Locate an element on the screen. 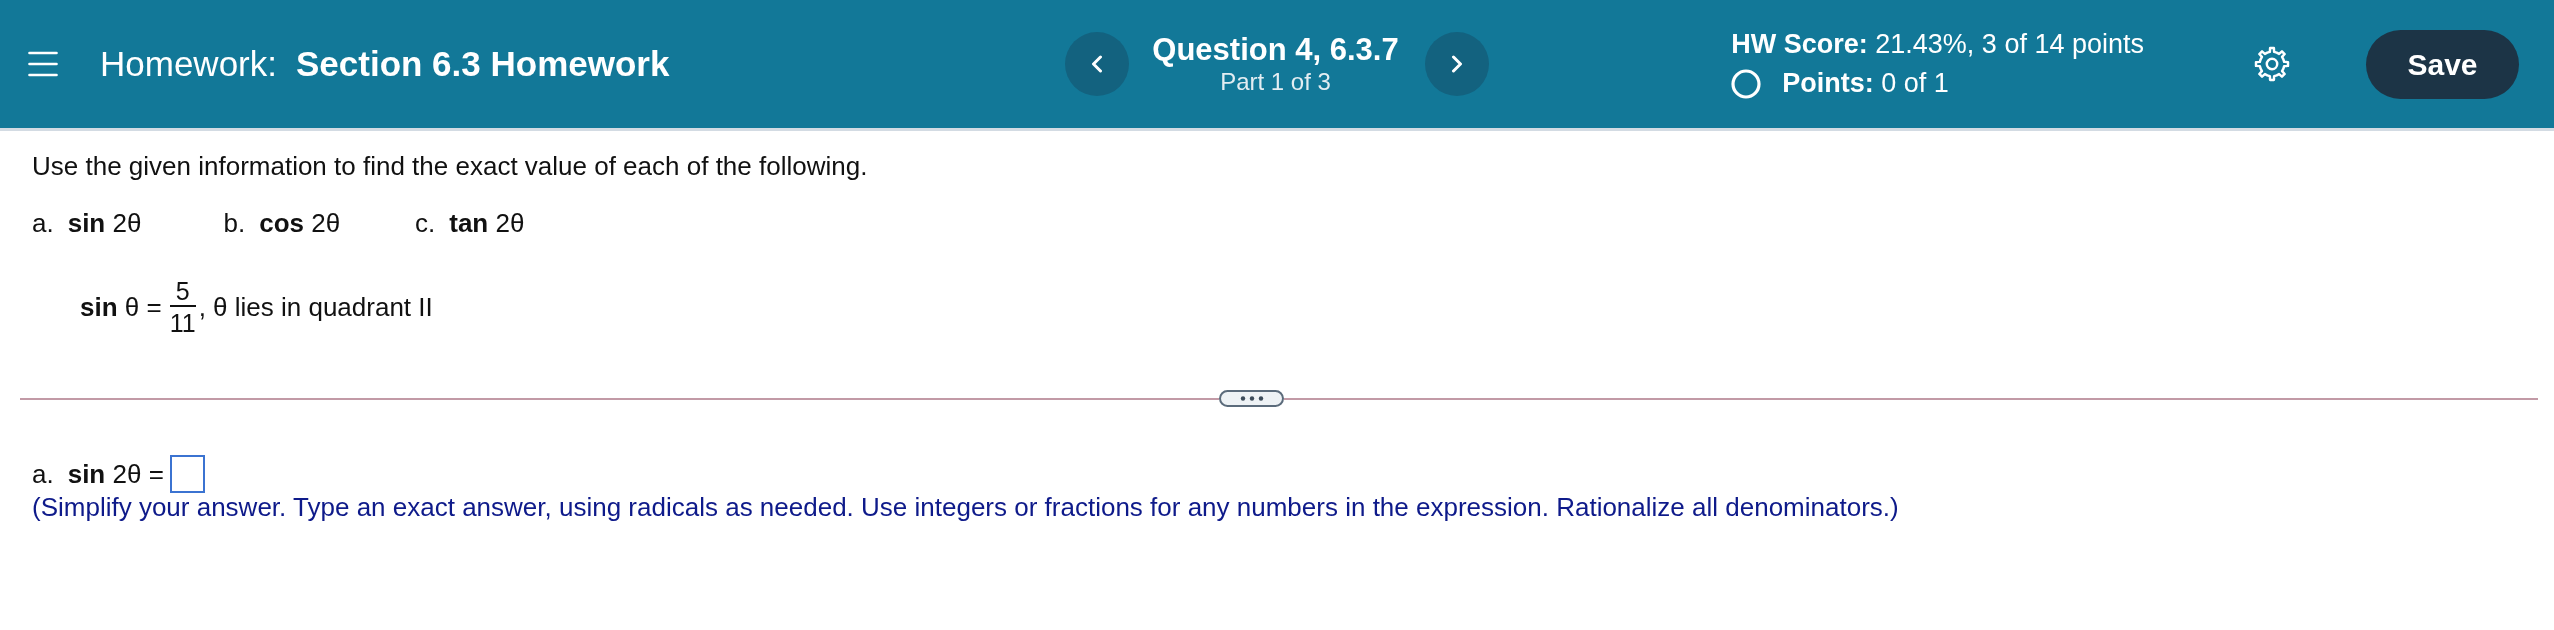  ellipsis-icon is located at coordinates (1251, 398).